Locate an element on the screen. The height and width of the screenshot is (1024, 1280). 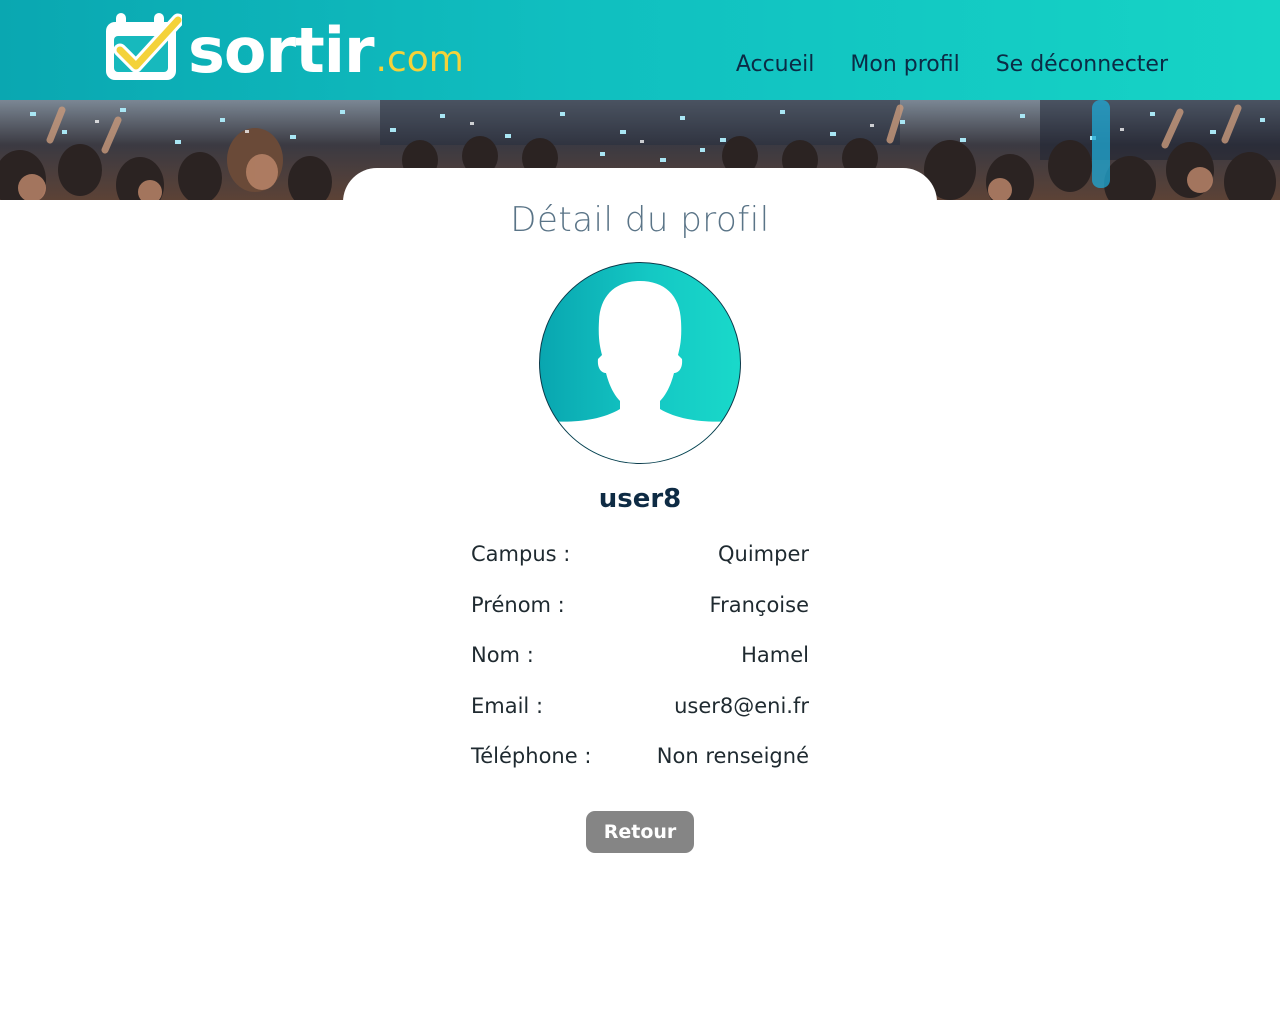
page-title: Détail du profil is located at coordinates (640, 220).